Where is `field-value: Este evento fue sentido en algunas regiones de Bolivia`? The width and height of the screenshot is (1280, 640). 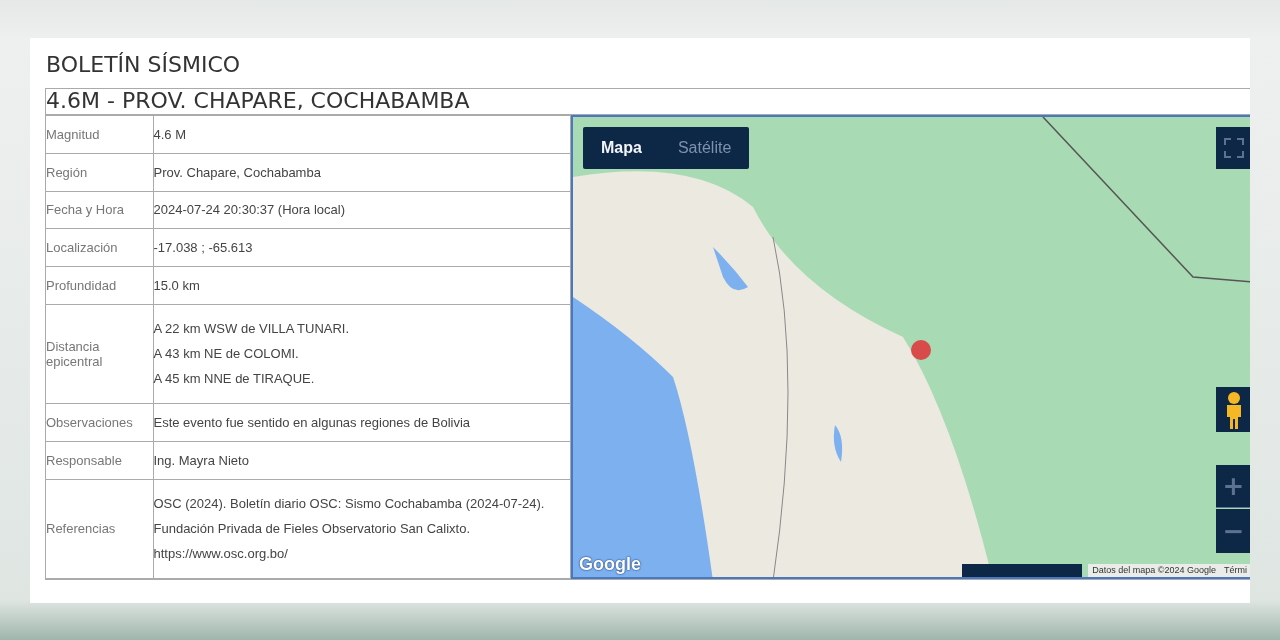 field-value: Este evento fue sentido en algunas regiones de Bolivia is located at coordinates (362, 422).